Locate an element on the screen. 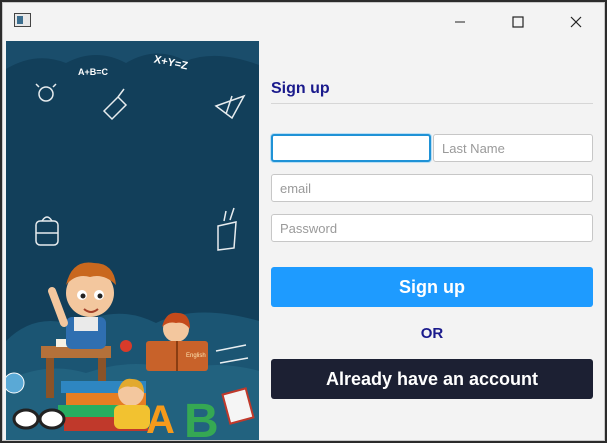  pencil-icon is located at coordinates (115, 104).